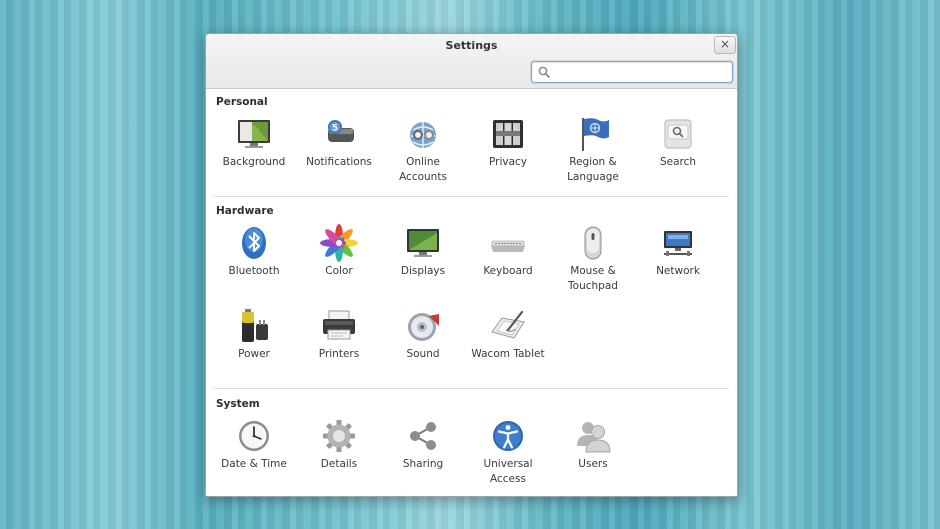 The height and width of the screenshot is (529, 940). What do you see at coordinates (423, 327) in the screenshot?
I see `sound-icon` at bounding box center [423, 327].